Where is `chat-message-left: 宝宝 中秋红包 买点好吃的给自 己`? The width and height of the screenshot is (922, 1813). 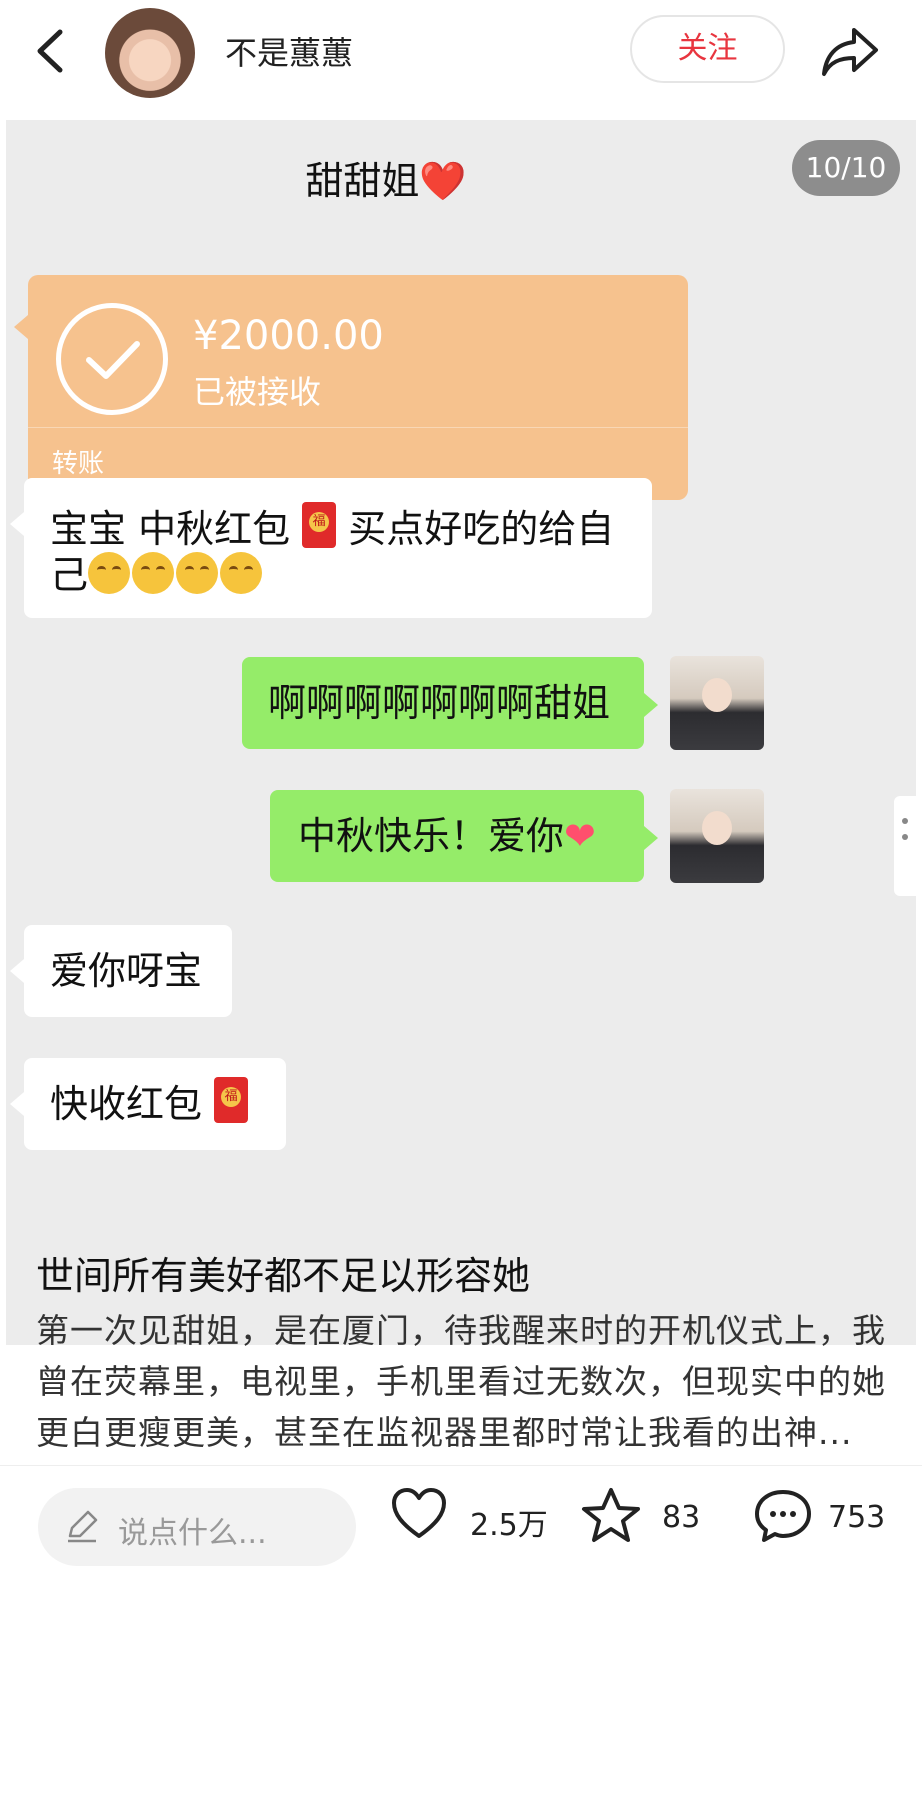 chat-message-left: 宝宝 中秋红包 买点好吃的给自 己 is located at coordinates (331, 548).